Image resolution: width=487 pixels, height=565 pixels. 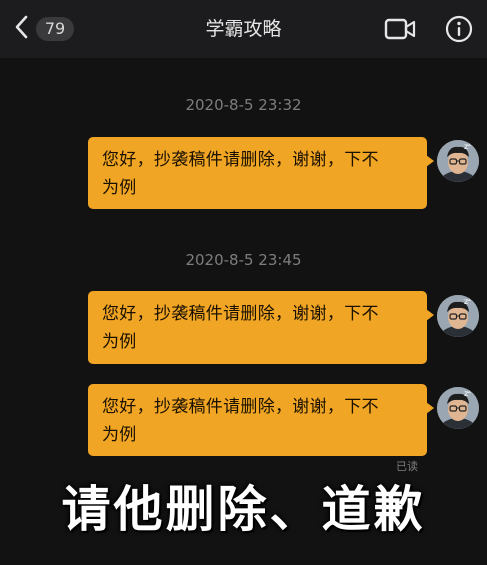 I want to click on chat-info-button, so click(x=459, y=29).